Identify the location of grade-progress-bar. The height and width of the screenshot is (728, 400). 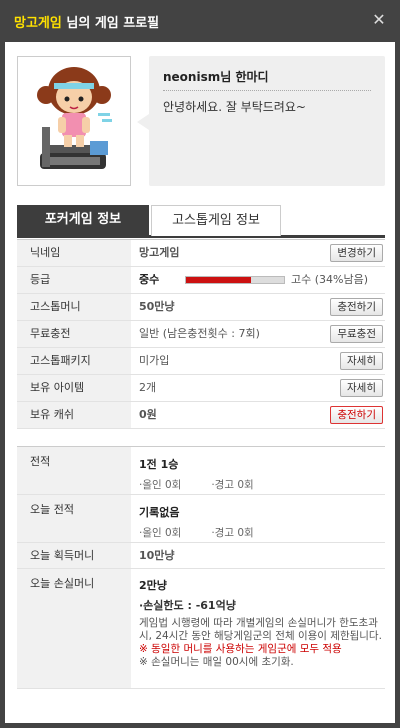
(235, 280).